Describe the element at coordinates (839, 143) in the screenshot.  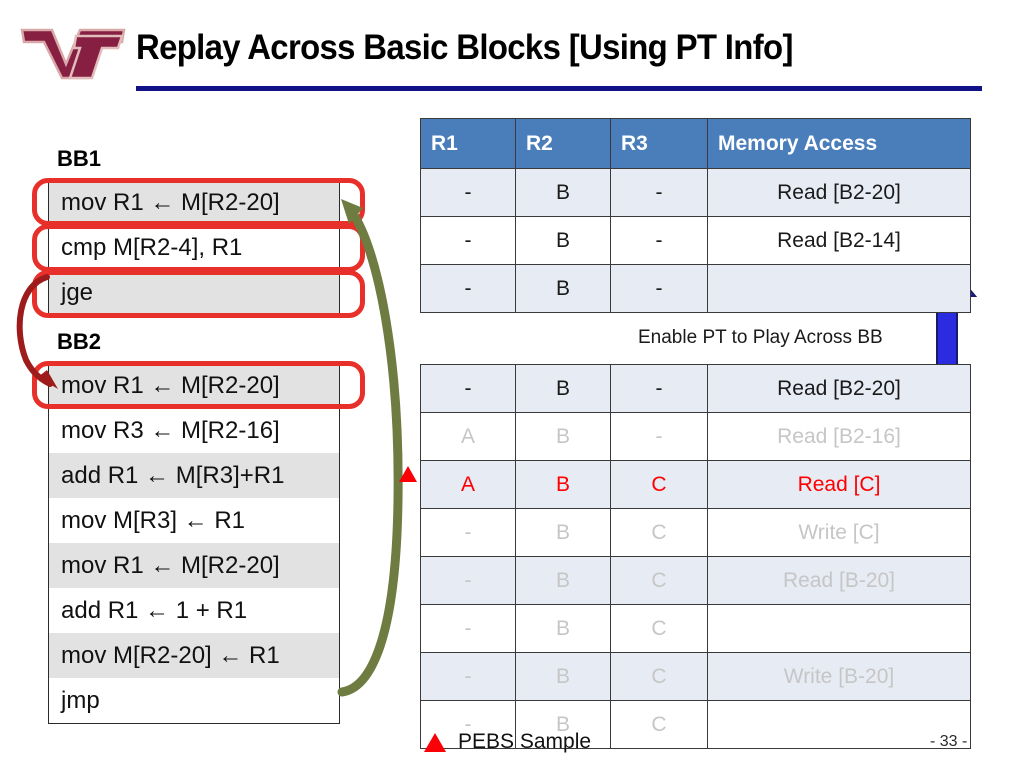
I see `column-header-memory-access: Memory Access` at that location.